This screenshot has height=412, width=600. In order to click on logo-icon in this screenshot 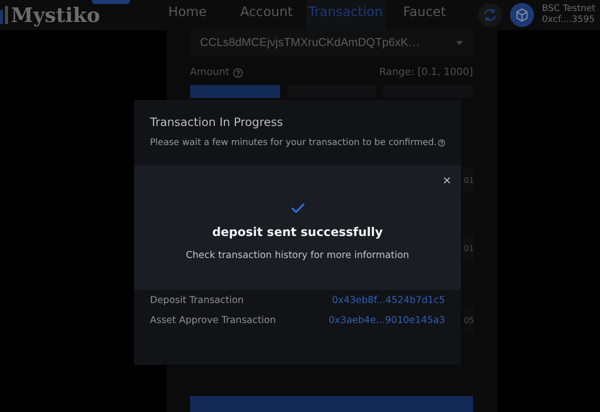, I will do `click(4, 15)`.